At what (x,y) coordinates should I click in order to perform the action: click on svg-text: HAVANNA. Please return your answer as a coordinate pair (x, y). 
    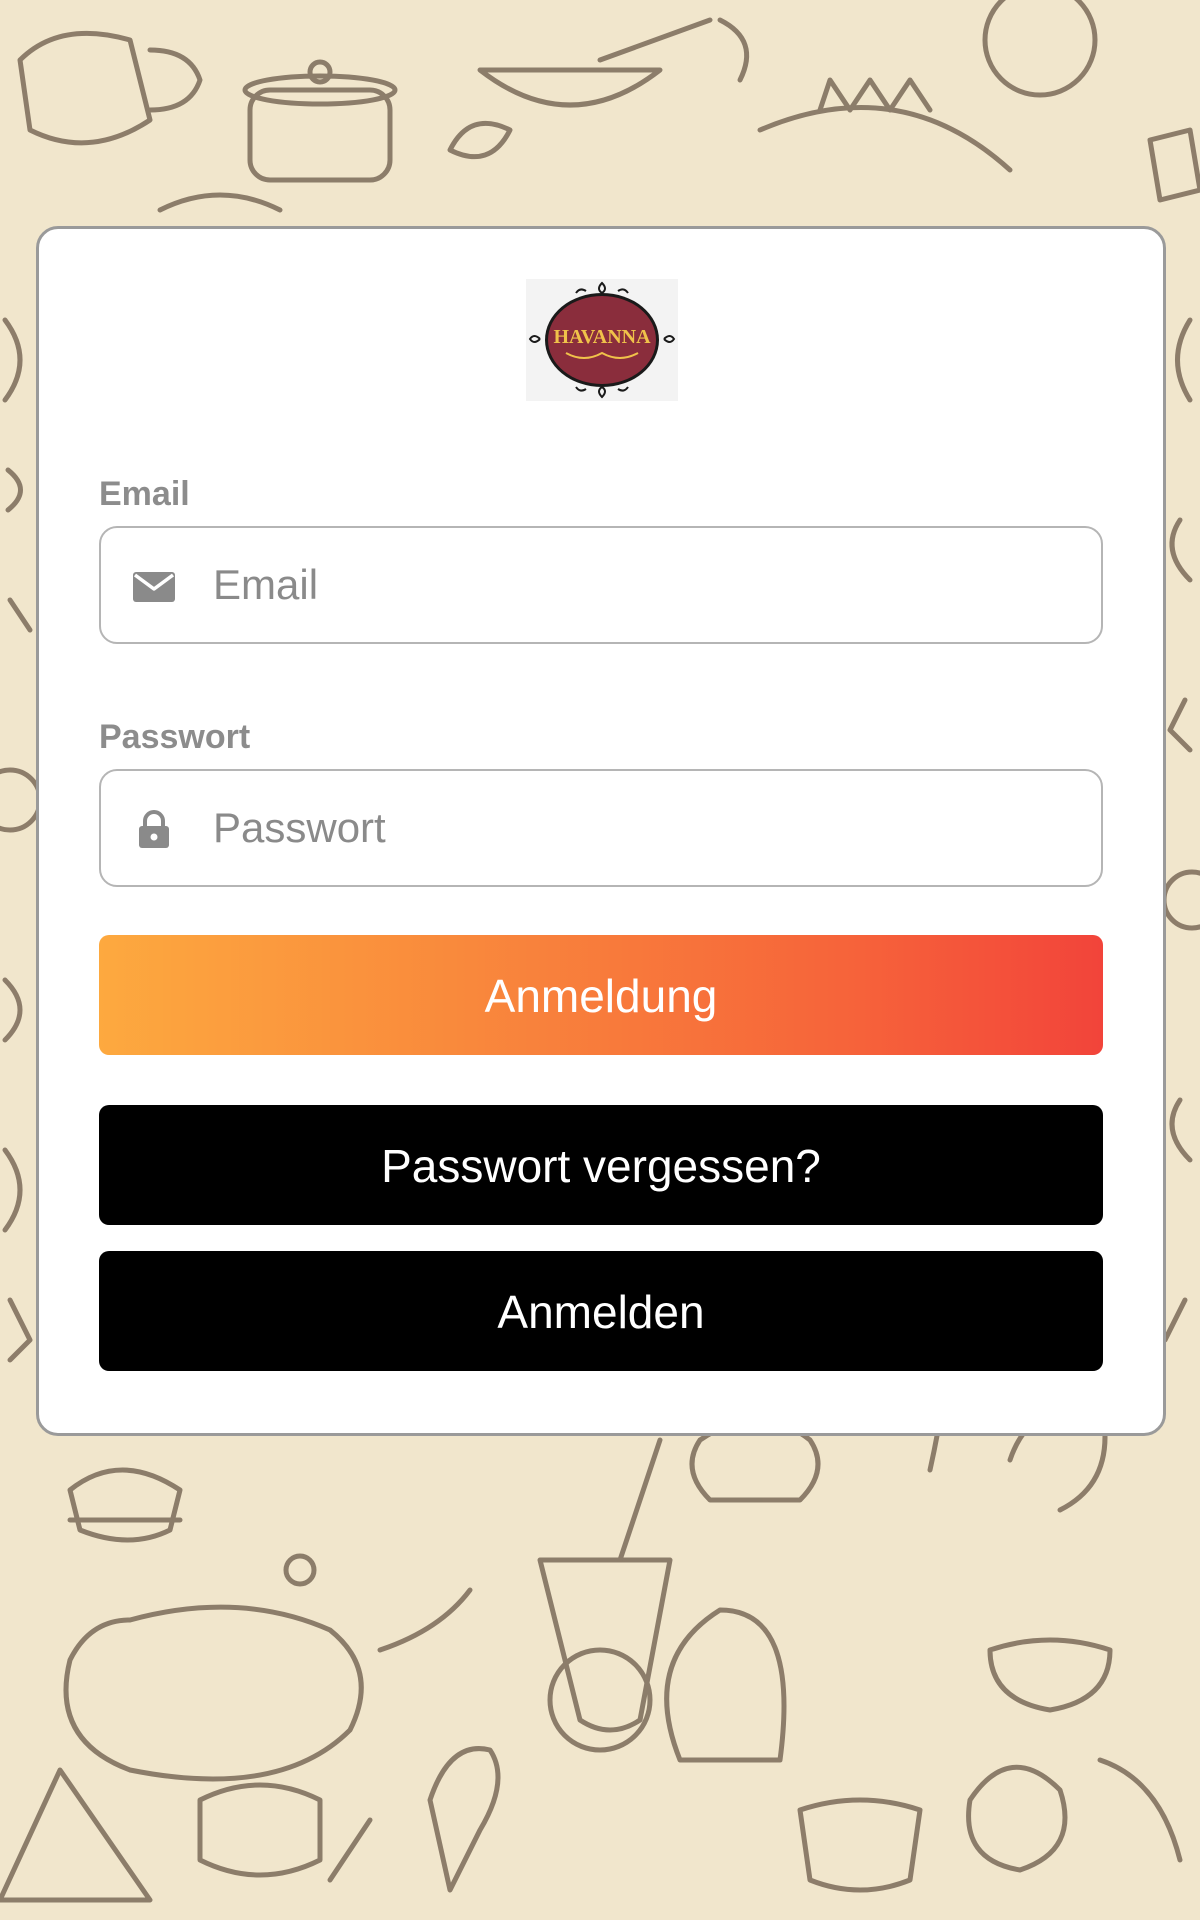
    Looking at the image, I should click on (602, 337).